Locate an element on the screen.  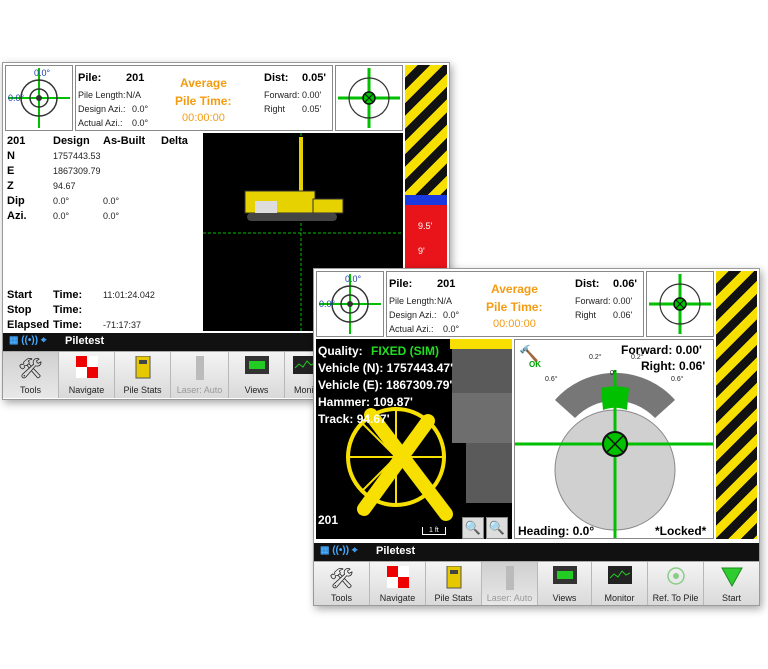
zoom-out-button: 🔍 is located at coordinates (473, 528).